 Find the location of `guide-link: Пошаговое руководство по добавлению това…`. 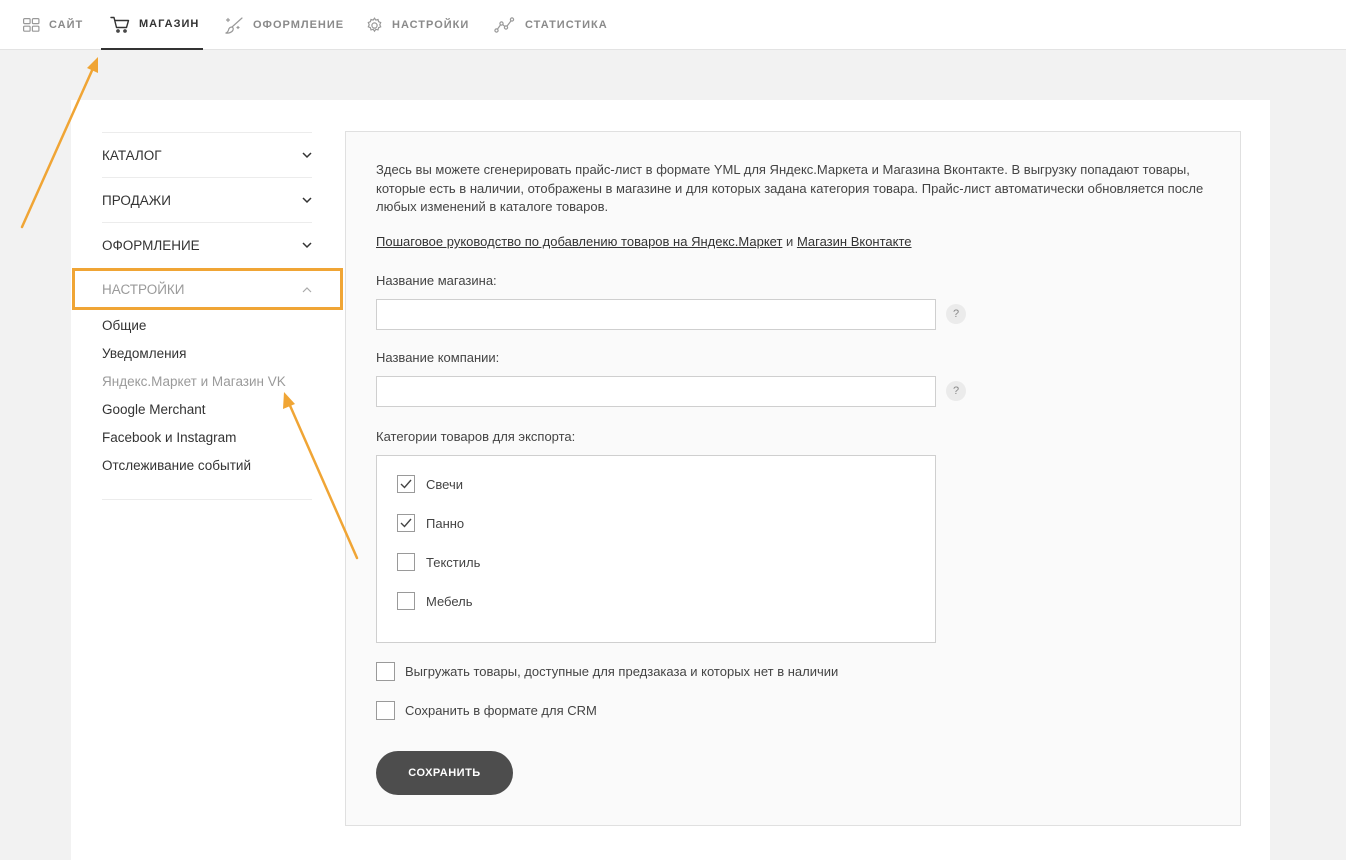

guide-link: Пошаговое руководство по добавлению това… is located at coordinates (579, 241).